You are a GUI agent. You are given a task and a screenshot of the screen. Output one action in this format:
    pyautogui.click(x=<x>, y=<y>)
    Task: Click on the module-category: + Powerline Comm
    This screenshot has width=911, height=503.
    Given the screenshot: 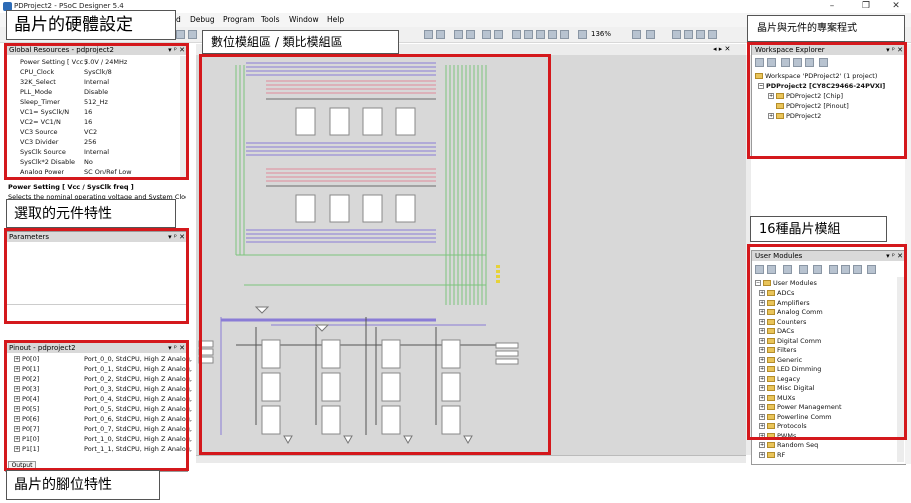 What is the action you would take?
    pyautogui.click(x=795, y=417)
    